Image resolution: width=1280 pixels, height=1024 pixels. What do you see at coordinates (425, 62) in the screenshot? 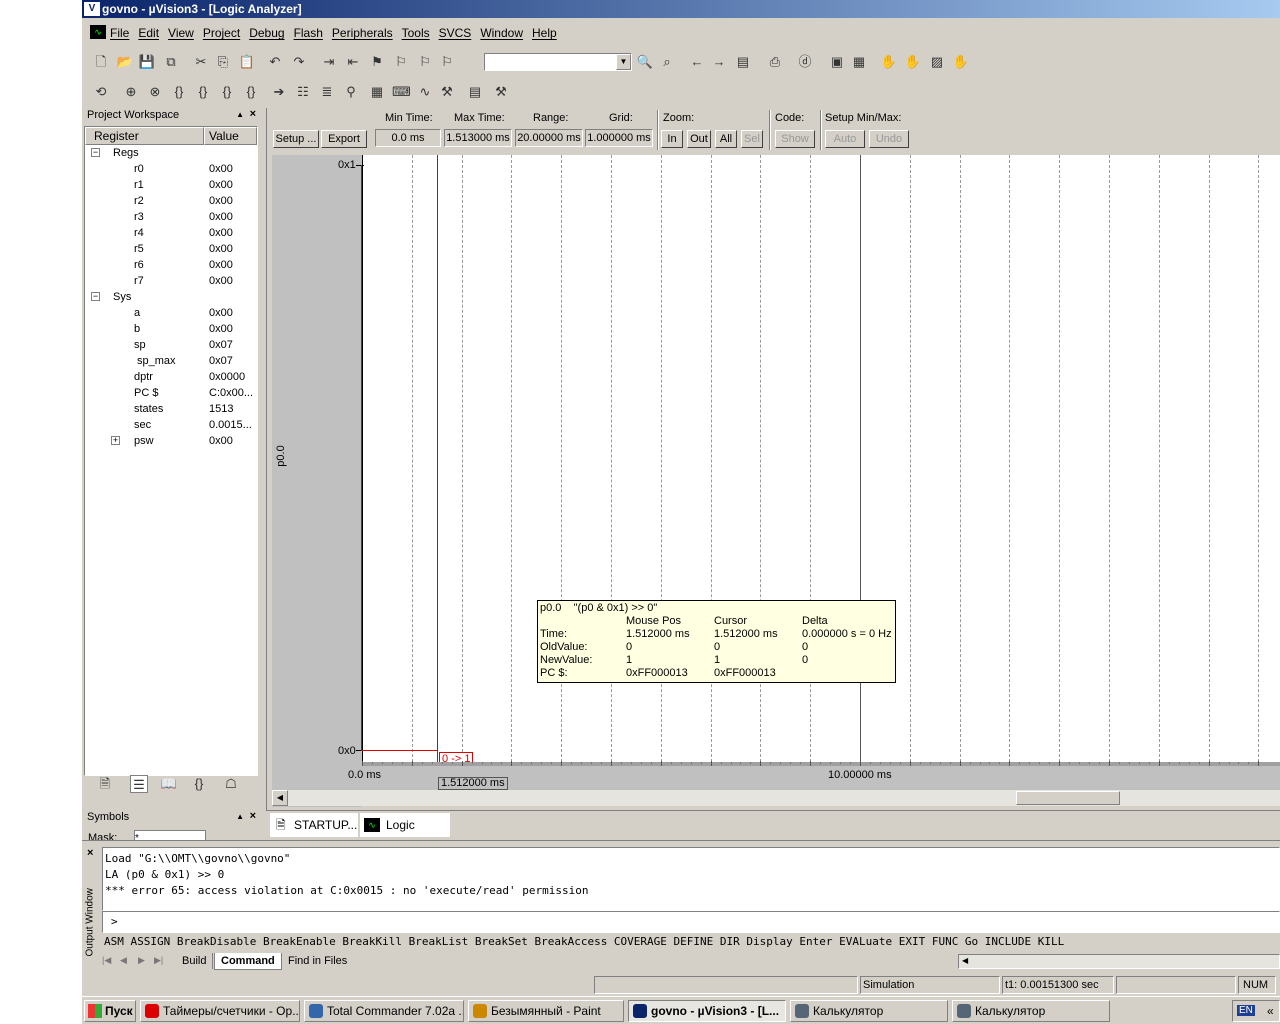
I see `bookmark-next-icon: ⚐` at bounding box center [425, 62].